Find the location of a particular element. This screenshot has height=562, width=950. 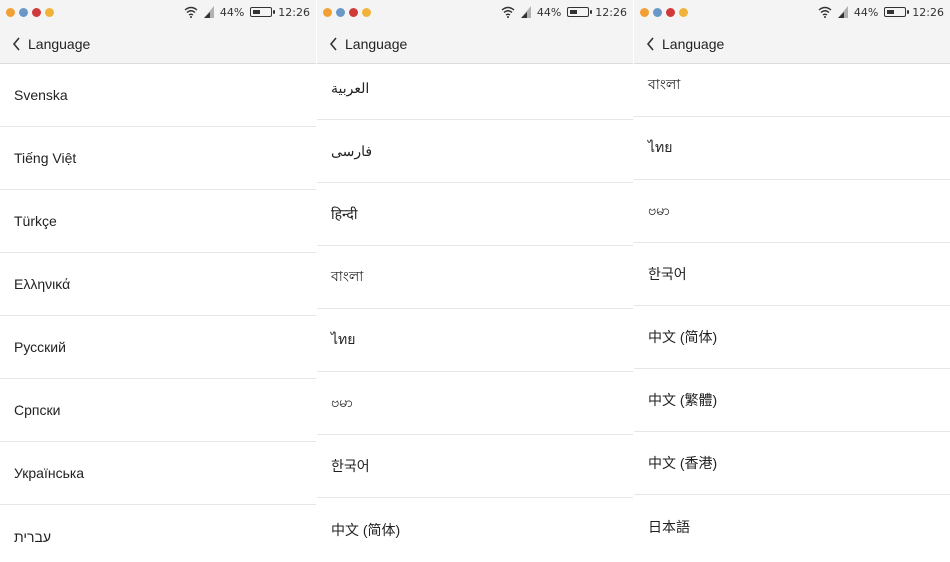

language-item: हिन्दी is located at coordinates (475, 214).